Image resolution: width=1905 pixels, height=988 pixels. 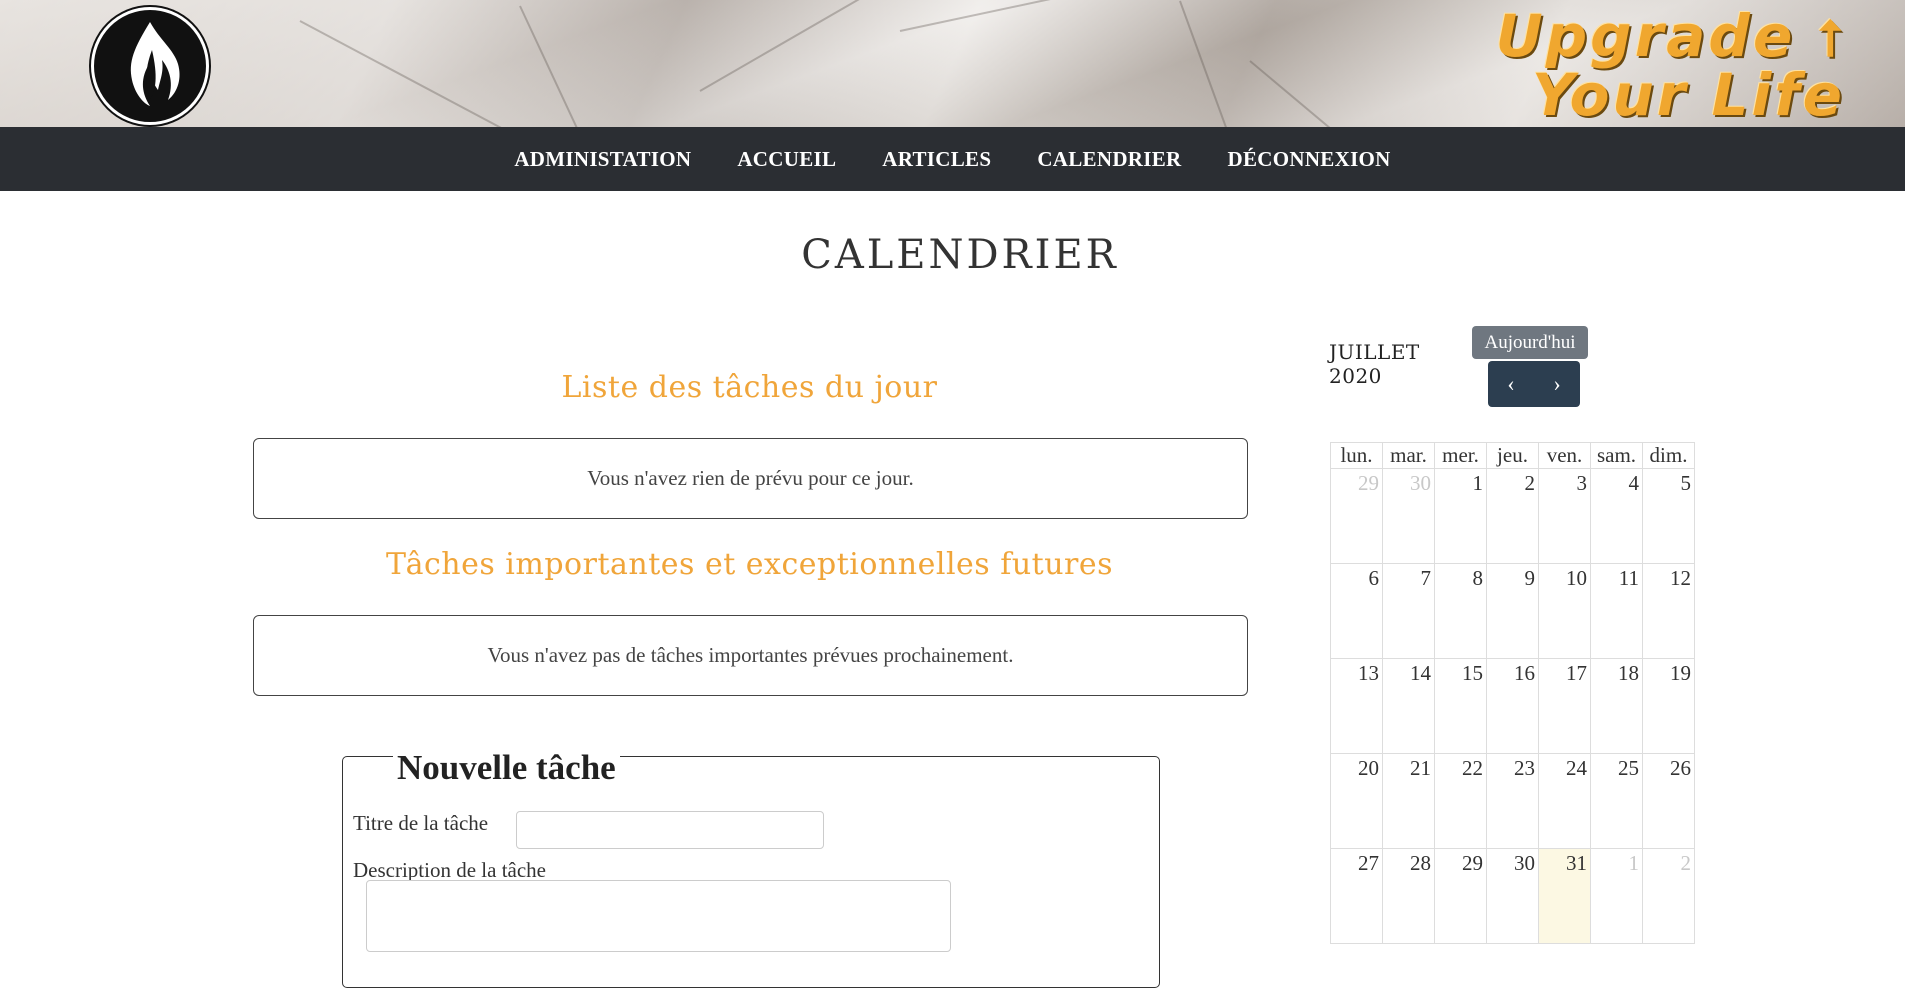 I want to click on calendar-nav-group: ‹ ›, so click(x=1534, y=384).